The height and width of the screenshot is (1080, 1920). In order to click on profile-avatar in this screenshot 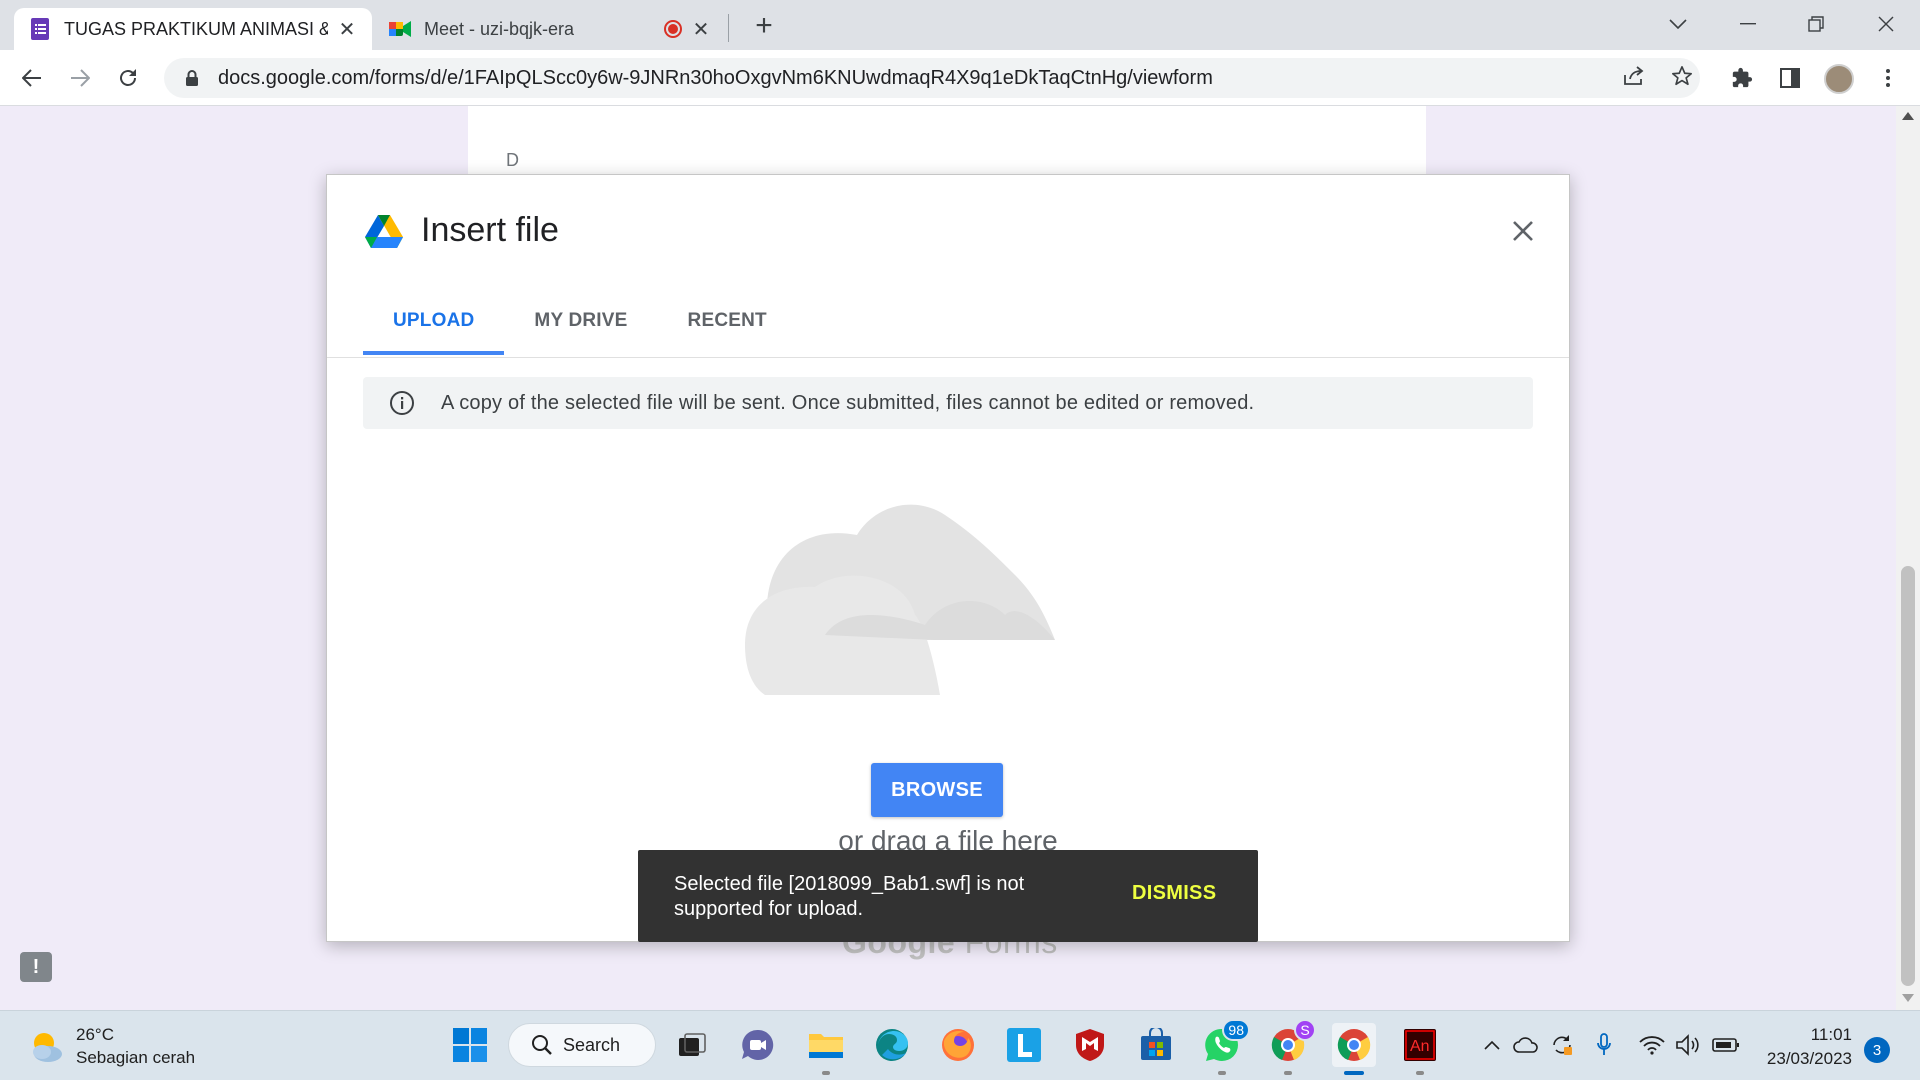, I will do `click(1839, 79)`.